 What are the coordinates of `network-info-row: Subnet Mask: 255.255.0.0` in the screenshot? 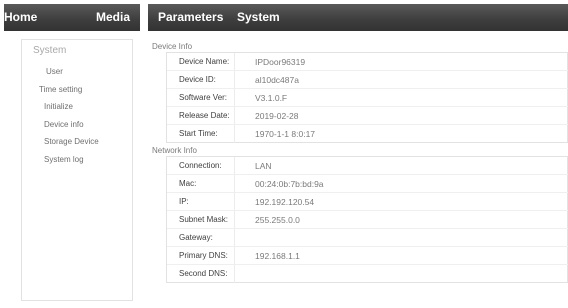 It's located at (367, 220).